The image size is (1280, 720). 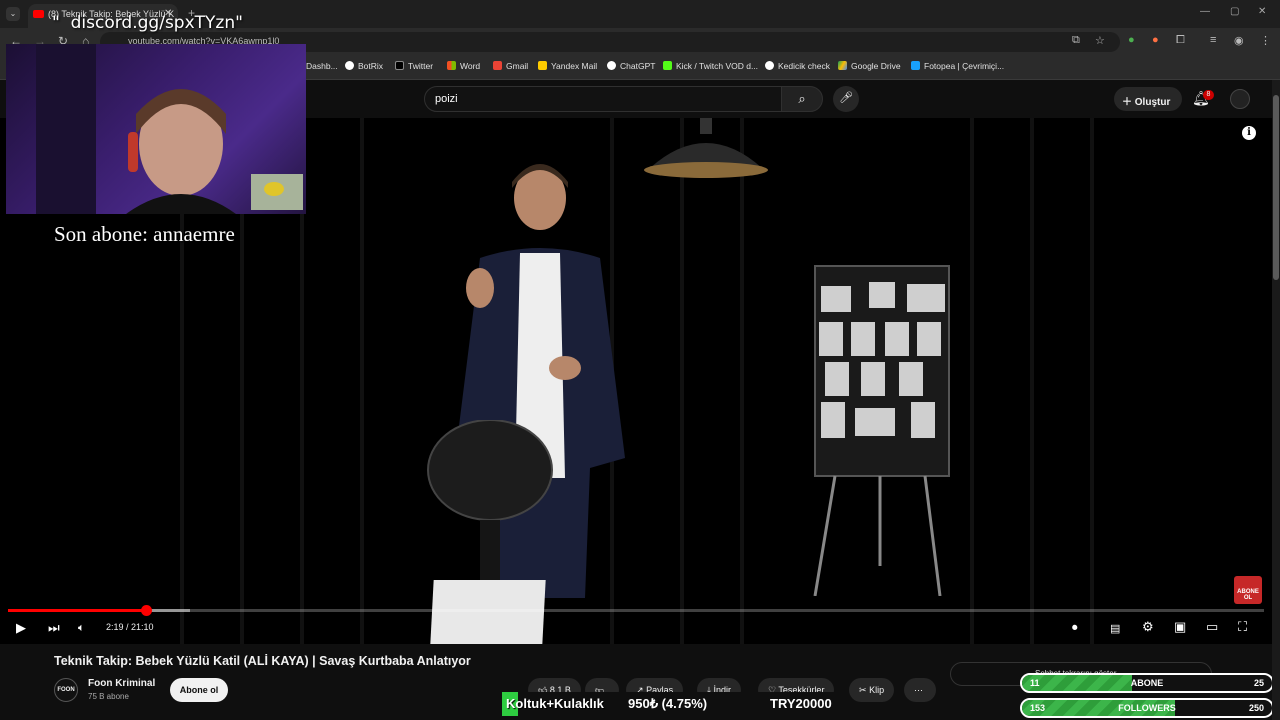 What do you see at coordinates (668, 703) in the screenshot?
I see `donation-amount: 950₺ (4.75%)` at bounding box center [668, 703].